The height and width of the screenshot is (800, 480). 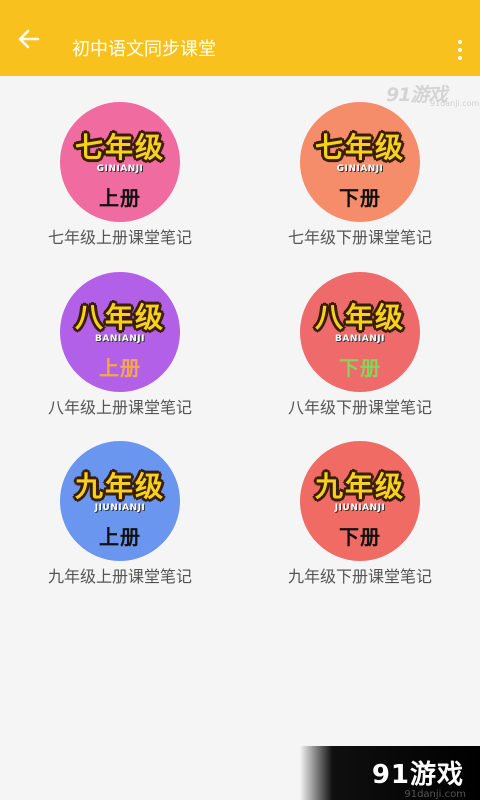 What do you see at coordinates (359, 237) in the screenshot?
I see `card-caption: 七年级下册课堂笔记` at bounding box center [359, 237].